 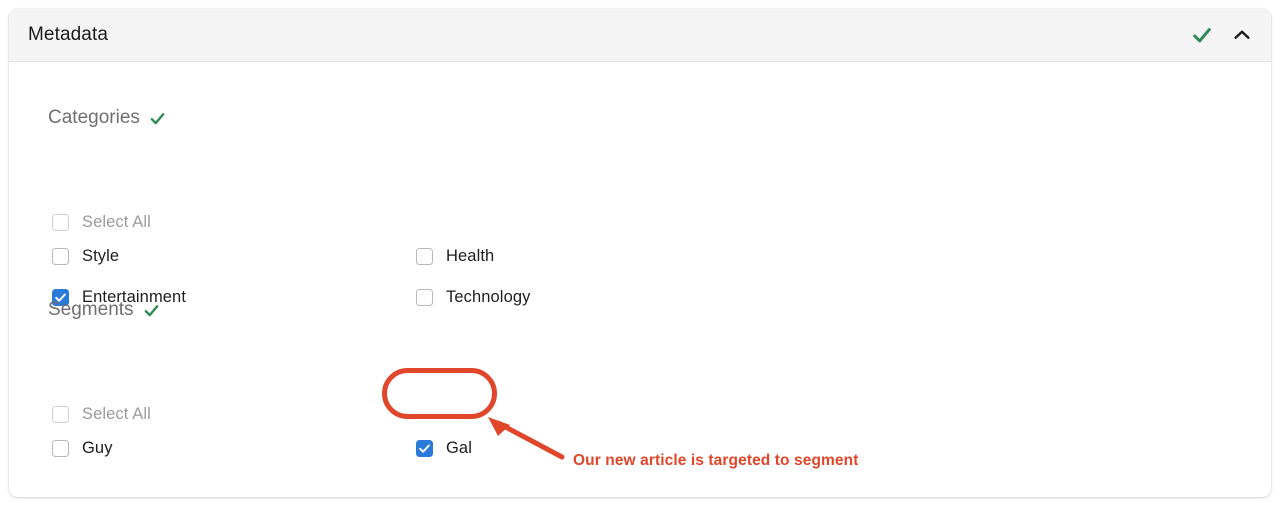 I want to click on checkbox-row-style: Style, so click(x=85, y=256).